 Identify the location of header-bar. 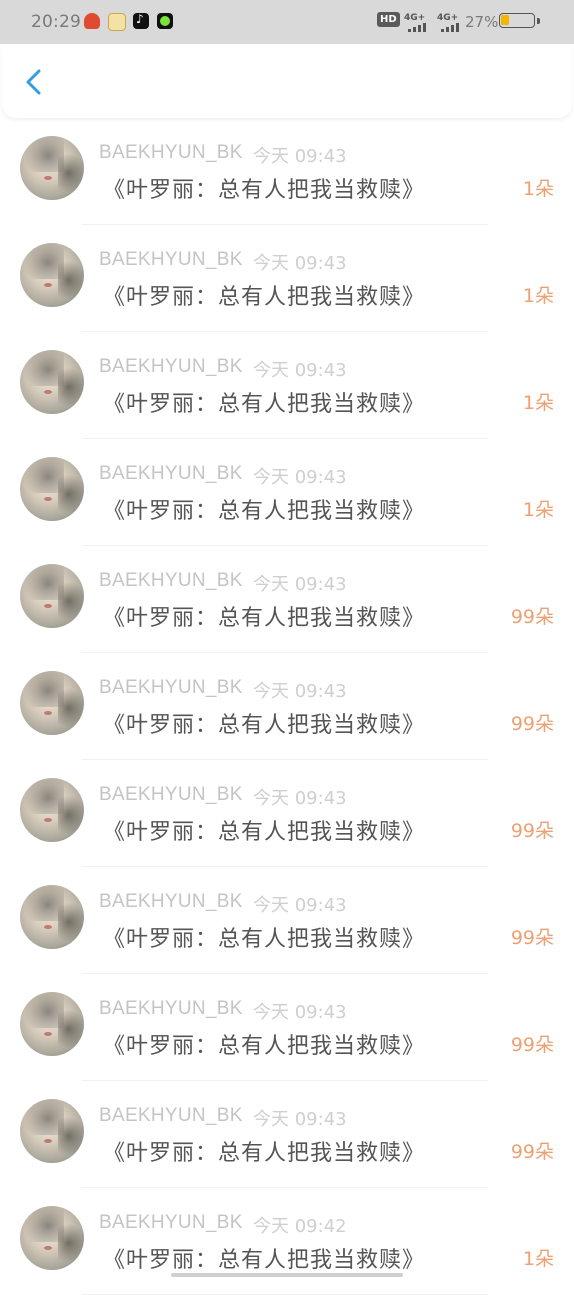
(287, 82).